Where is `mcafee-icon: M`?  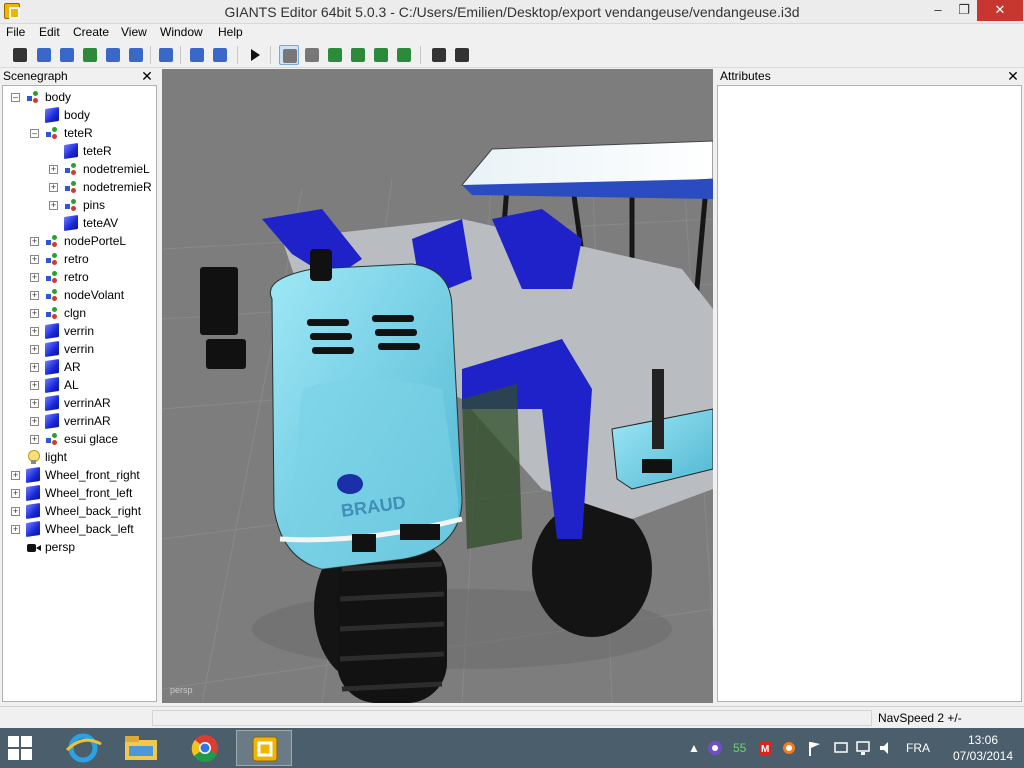
mcafee-icon: M is located at coordinates (765, 748).